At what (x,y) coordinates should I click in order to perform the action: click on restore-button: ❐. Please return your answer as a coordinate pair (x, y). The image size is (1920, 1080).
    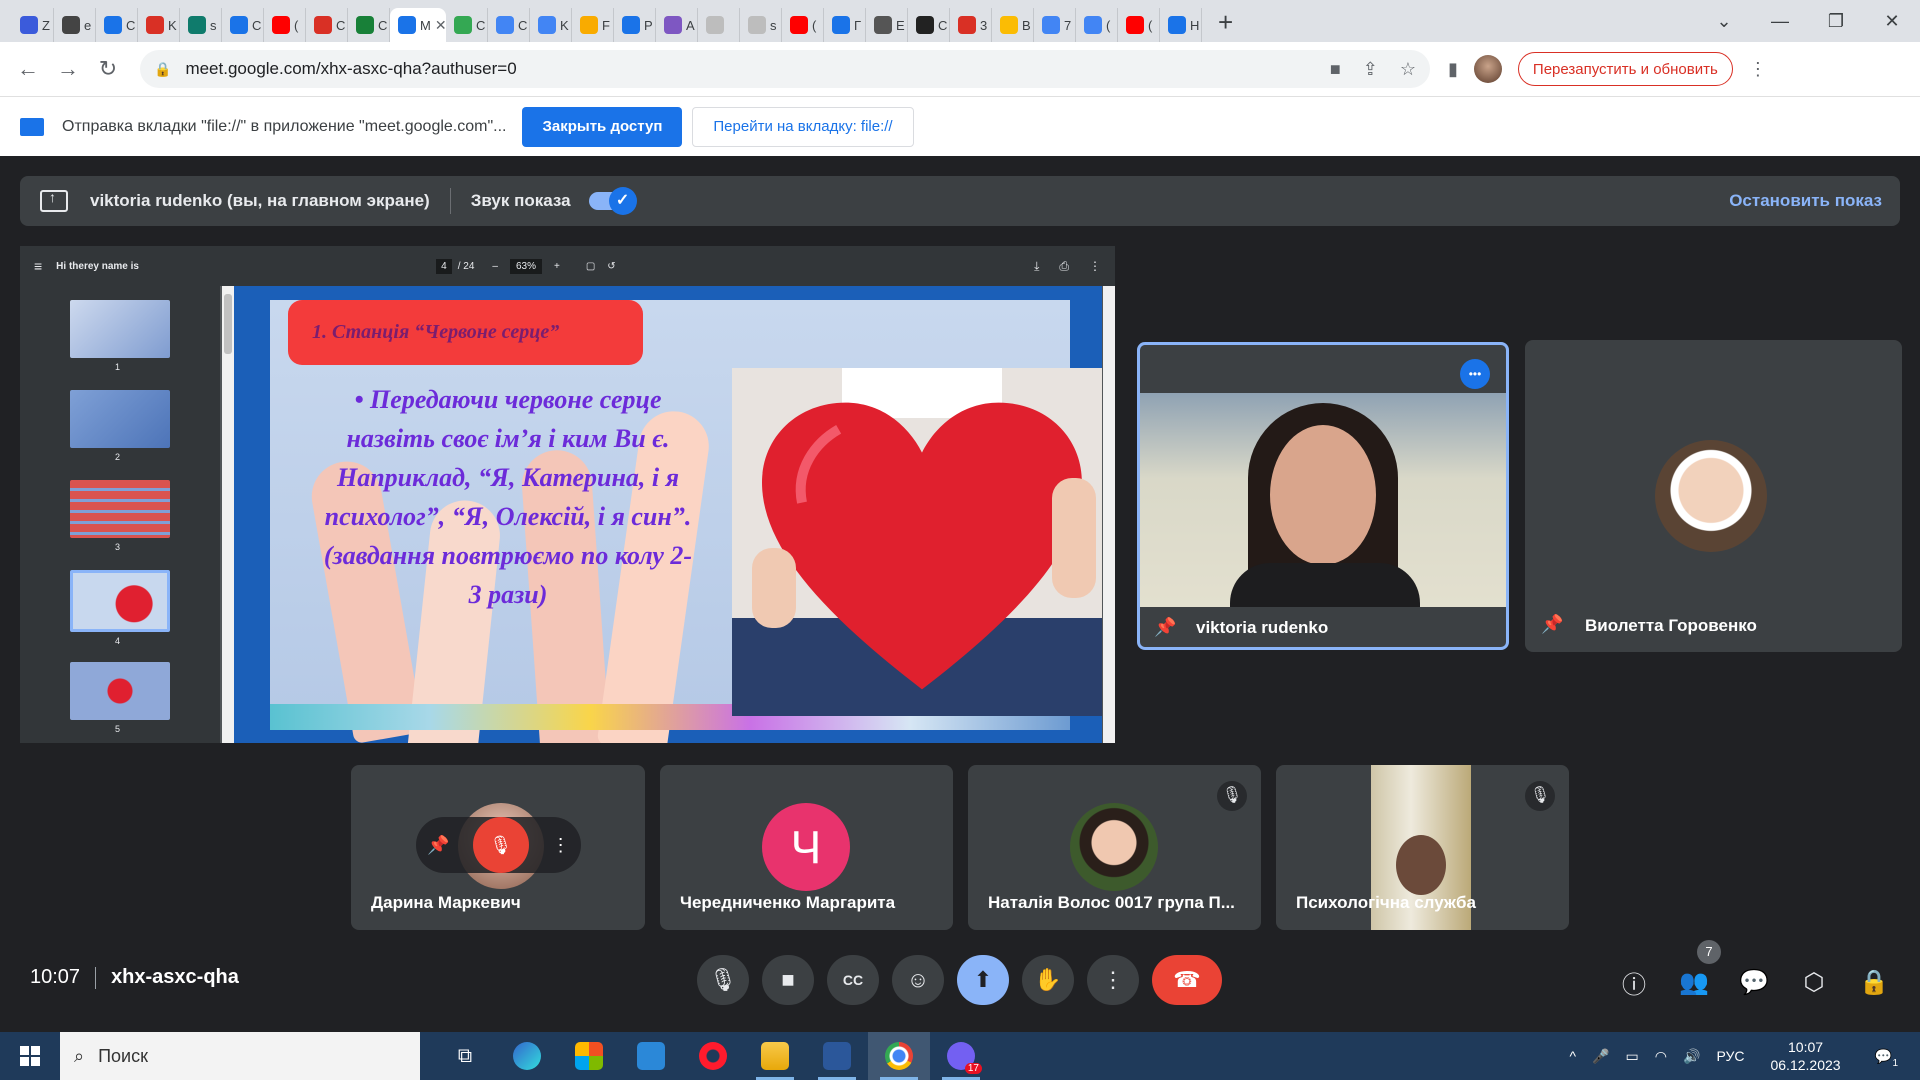
    Looking at the image, I should click on (1836, 21).